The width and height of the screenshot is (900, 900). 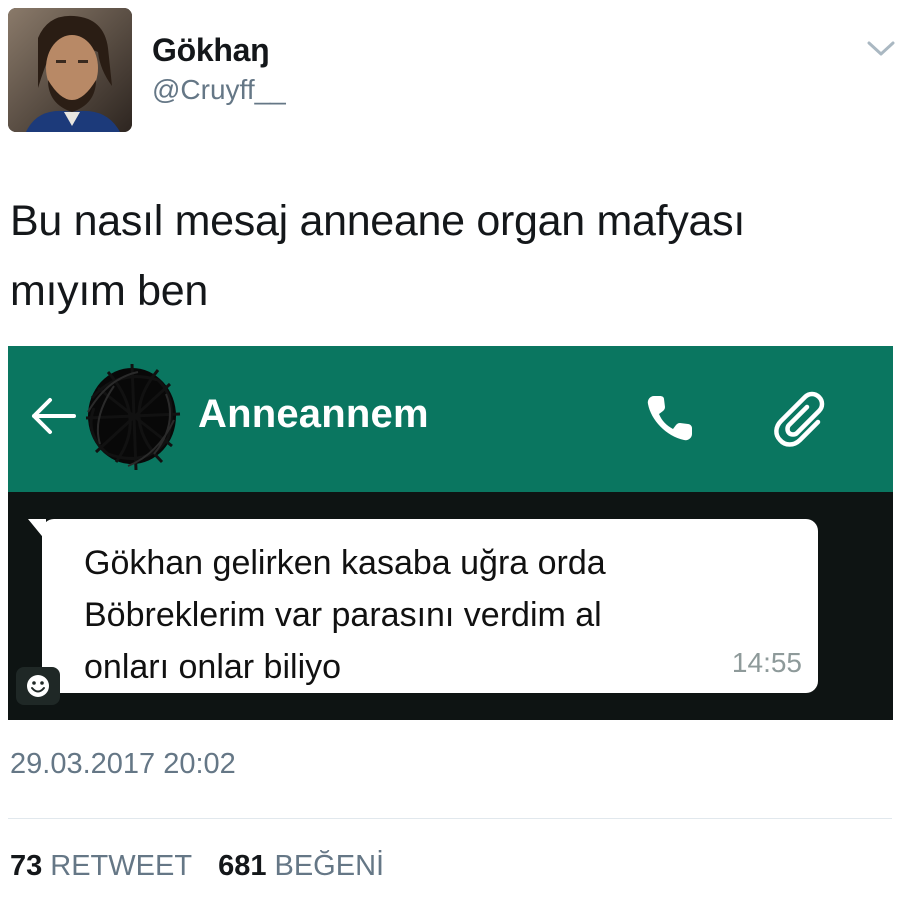 I want to click on arrow-left-icon, so click(x=53, y=416).